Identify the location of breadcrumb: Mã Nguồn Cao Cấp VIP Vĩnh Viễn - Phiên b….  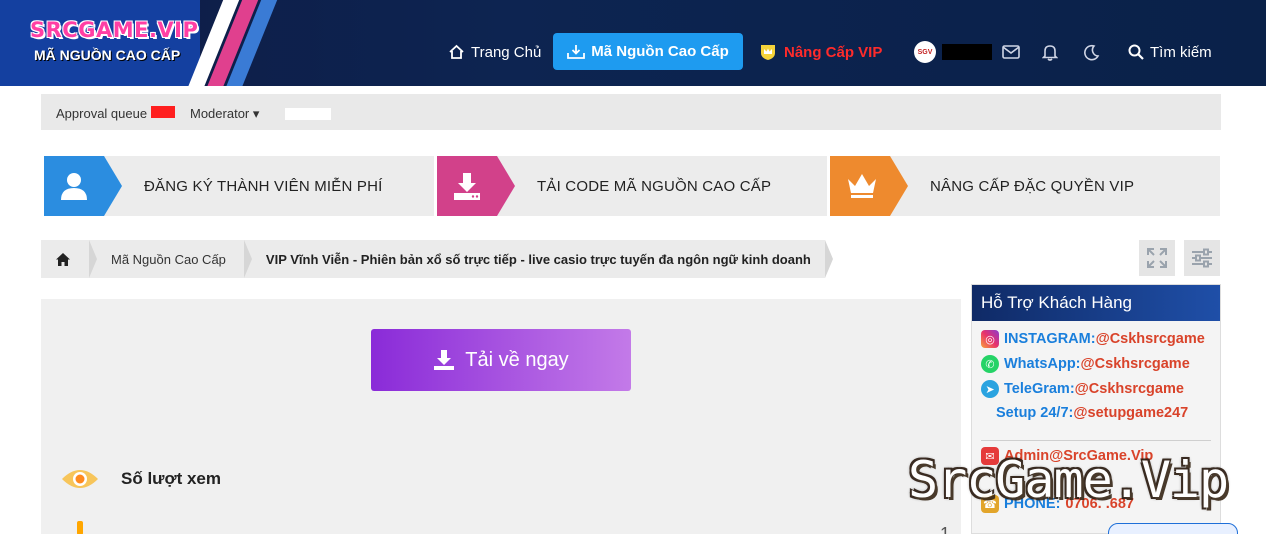
(437, 259).